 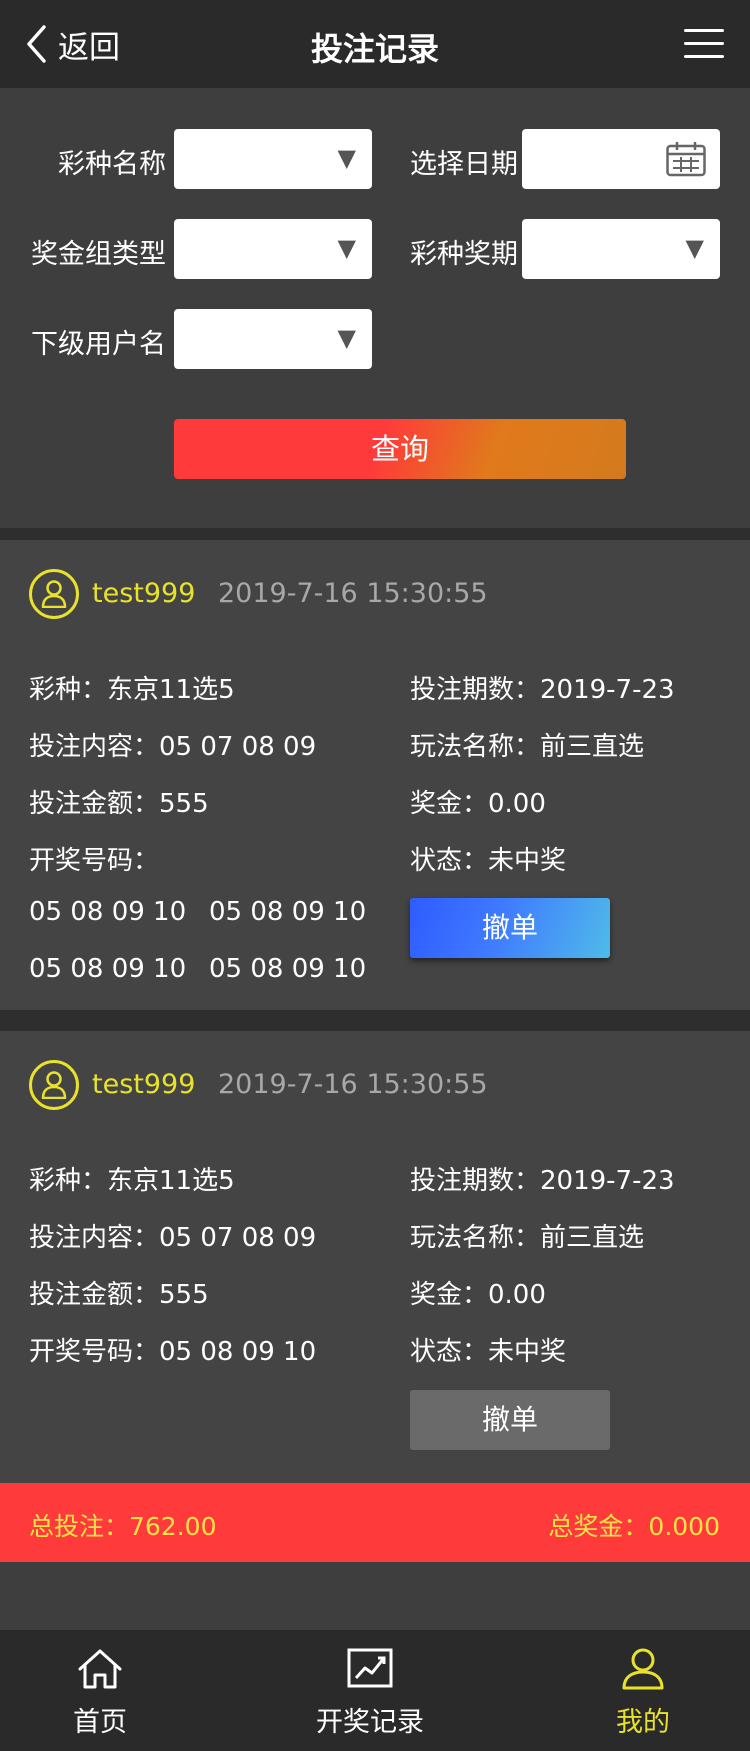 I want to click on prize-group-select: ▼, so click(x=273, y=249).